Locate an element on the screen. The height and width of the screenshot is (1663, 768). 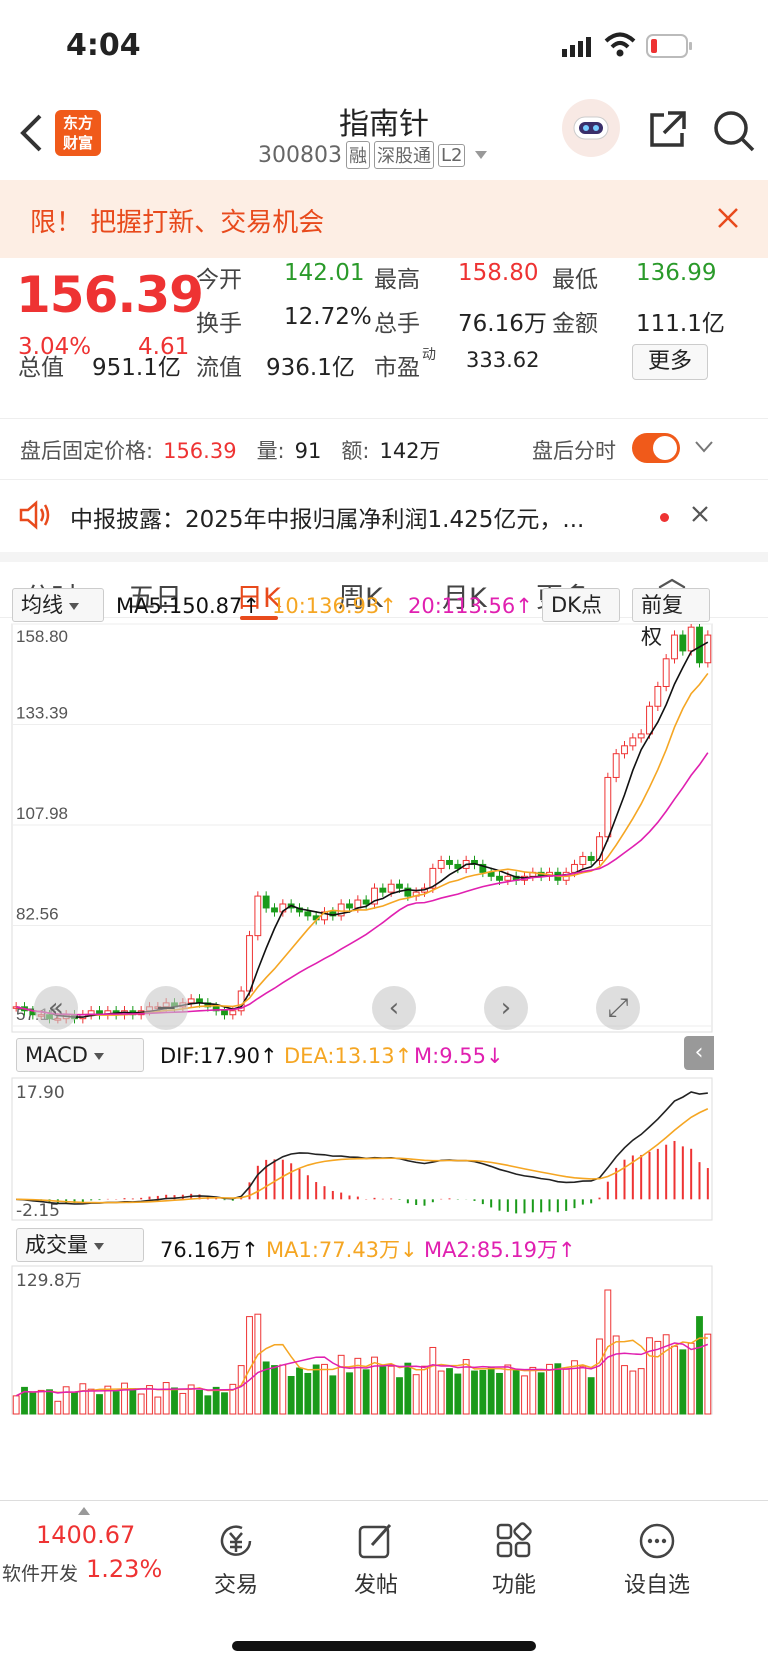
macd-y-tick-bottom: -2.15 is located at coordinates (38, 1211).